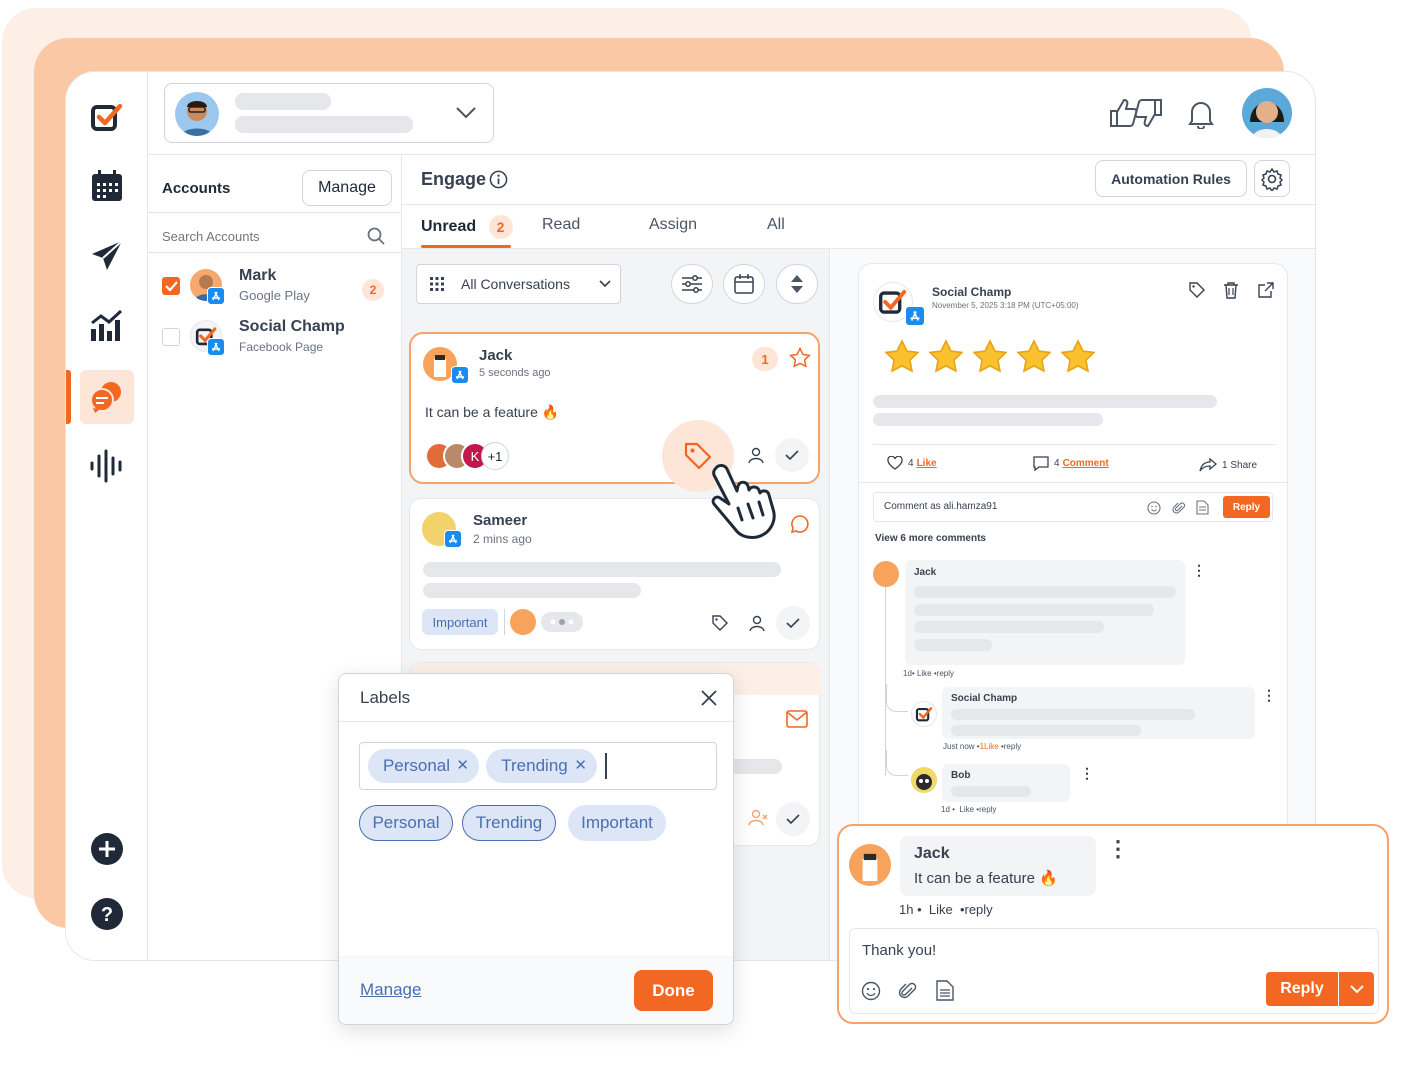  Describe the element at coordinates (275, 288) in the screenshot. I see `account-item-mark: Mark Google Play 2` at that location.